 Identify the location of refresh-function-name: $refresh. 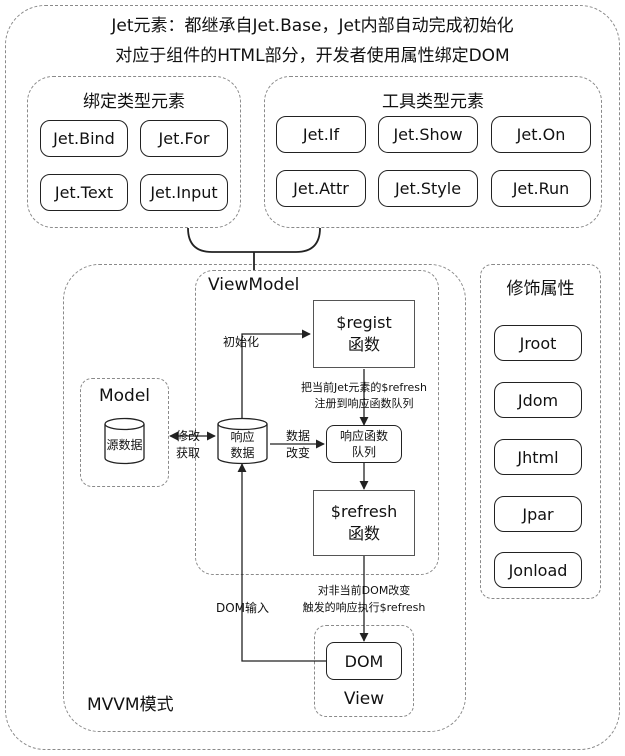
(364, 511).